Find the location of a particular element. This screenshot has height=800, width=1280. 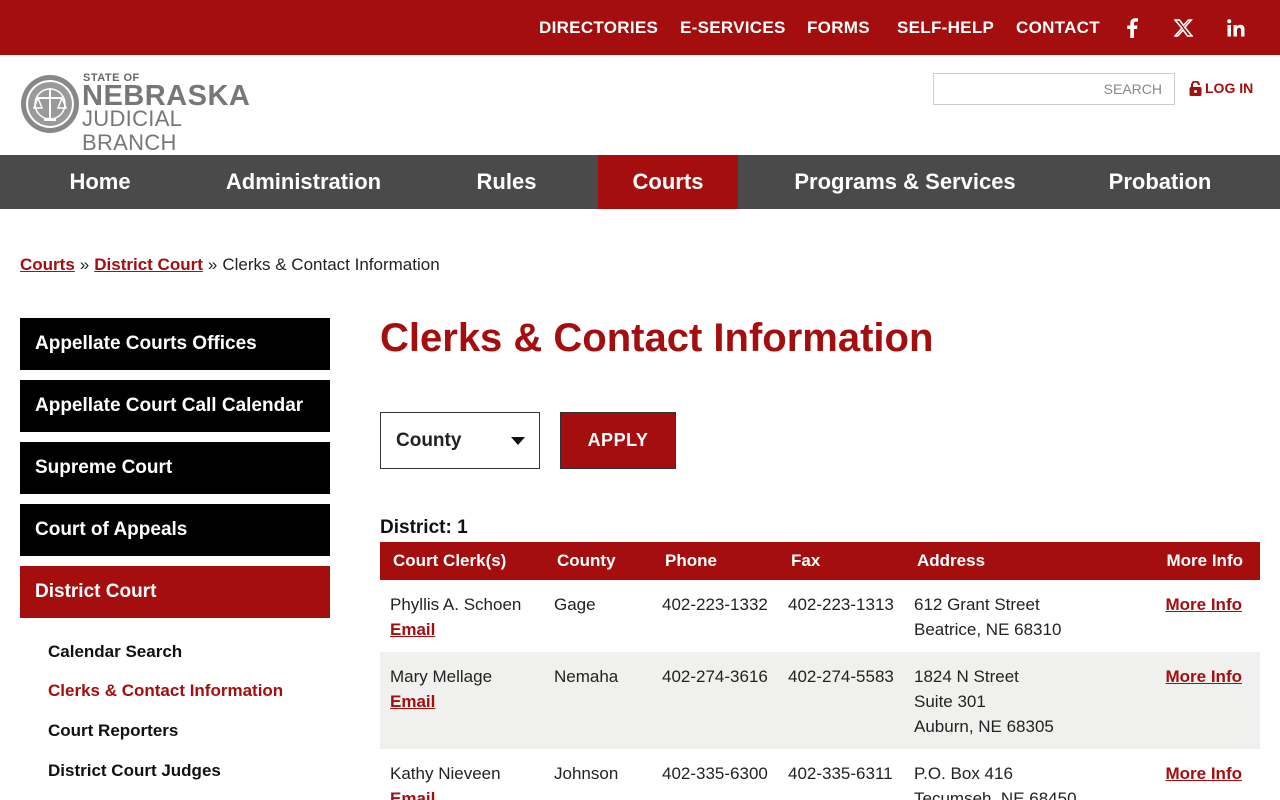

sidebar-item-supreme-court: Supreme Court is located at coordinates (175, 468).